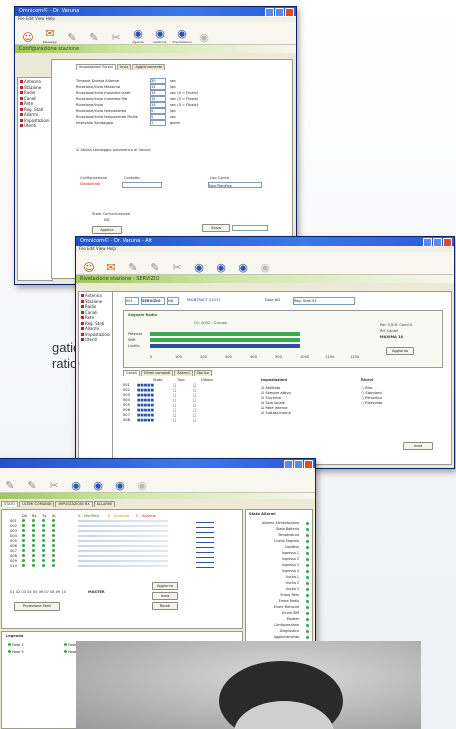  Describe the element at coordinates (50, 34) in the screenshot. I see `toolbar-messages-button: ✉ Messaggi` at that location.